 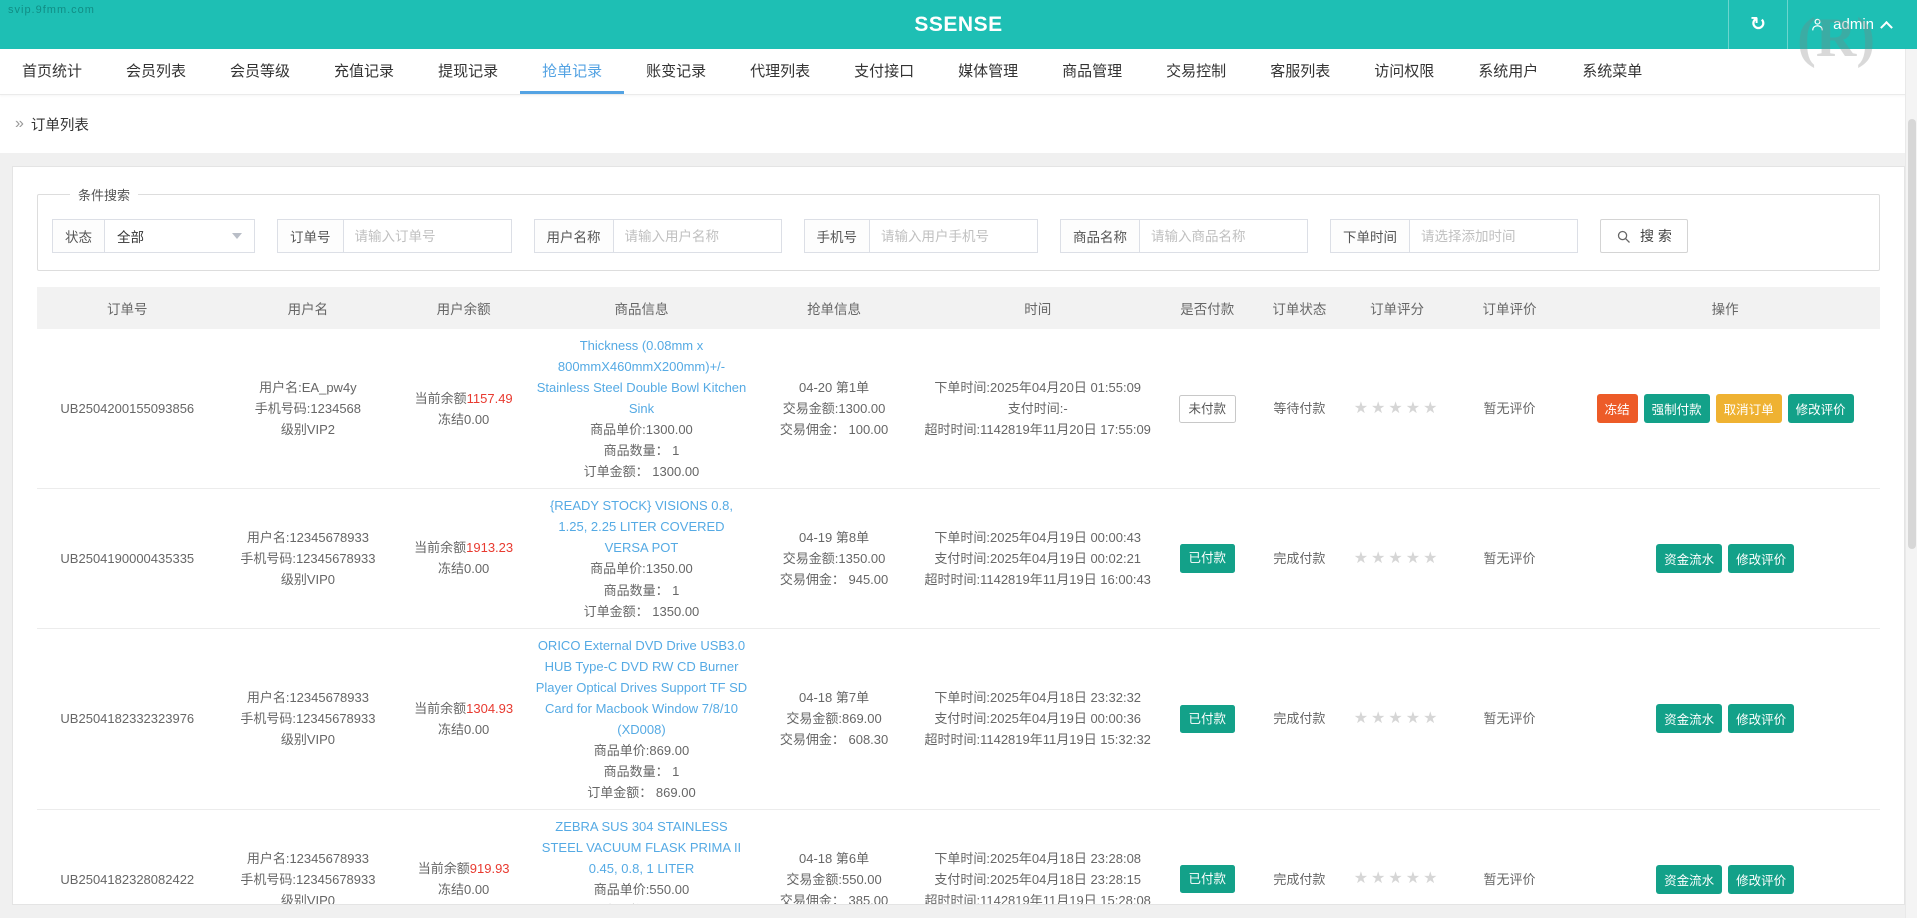 I want to click on grab-info-cell: 04-18 第6单 交易金额:550.00 交易佣金： 385.00, so click(x=834, y=856).